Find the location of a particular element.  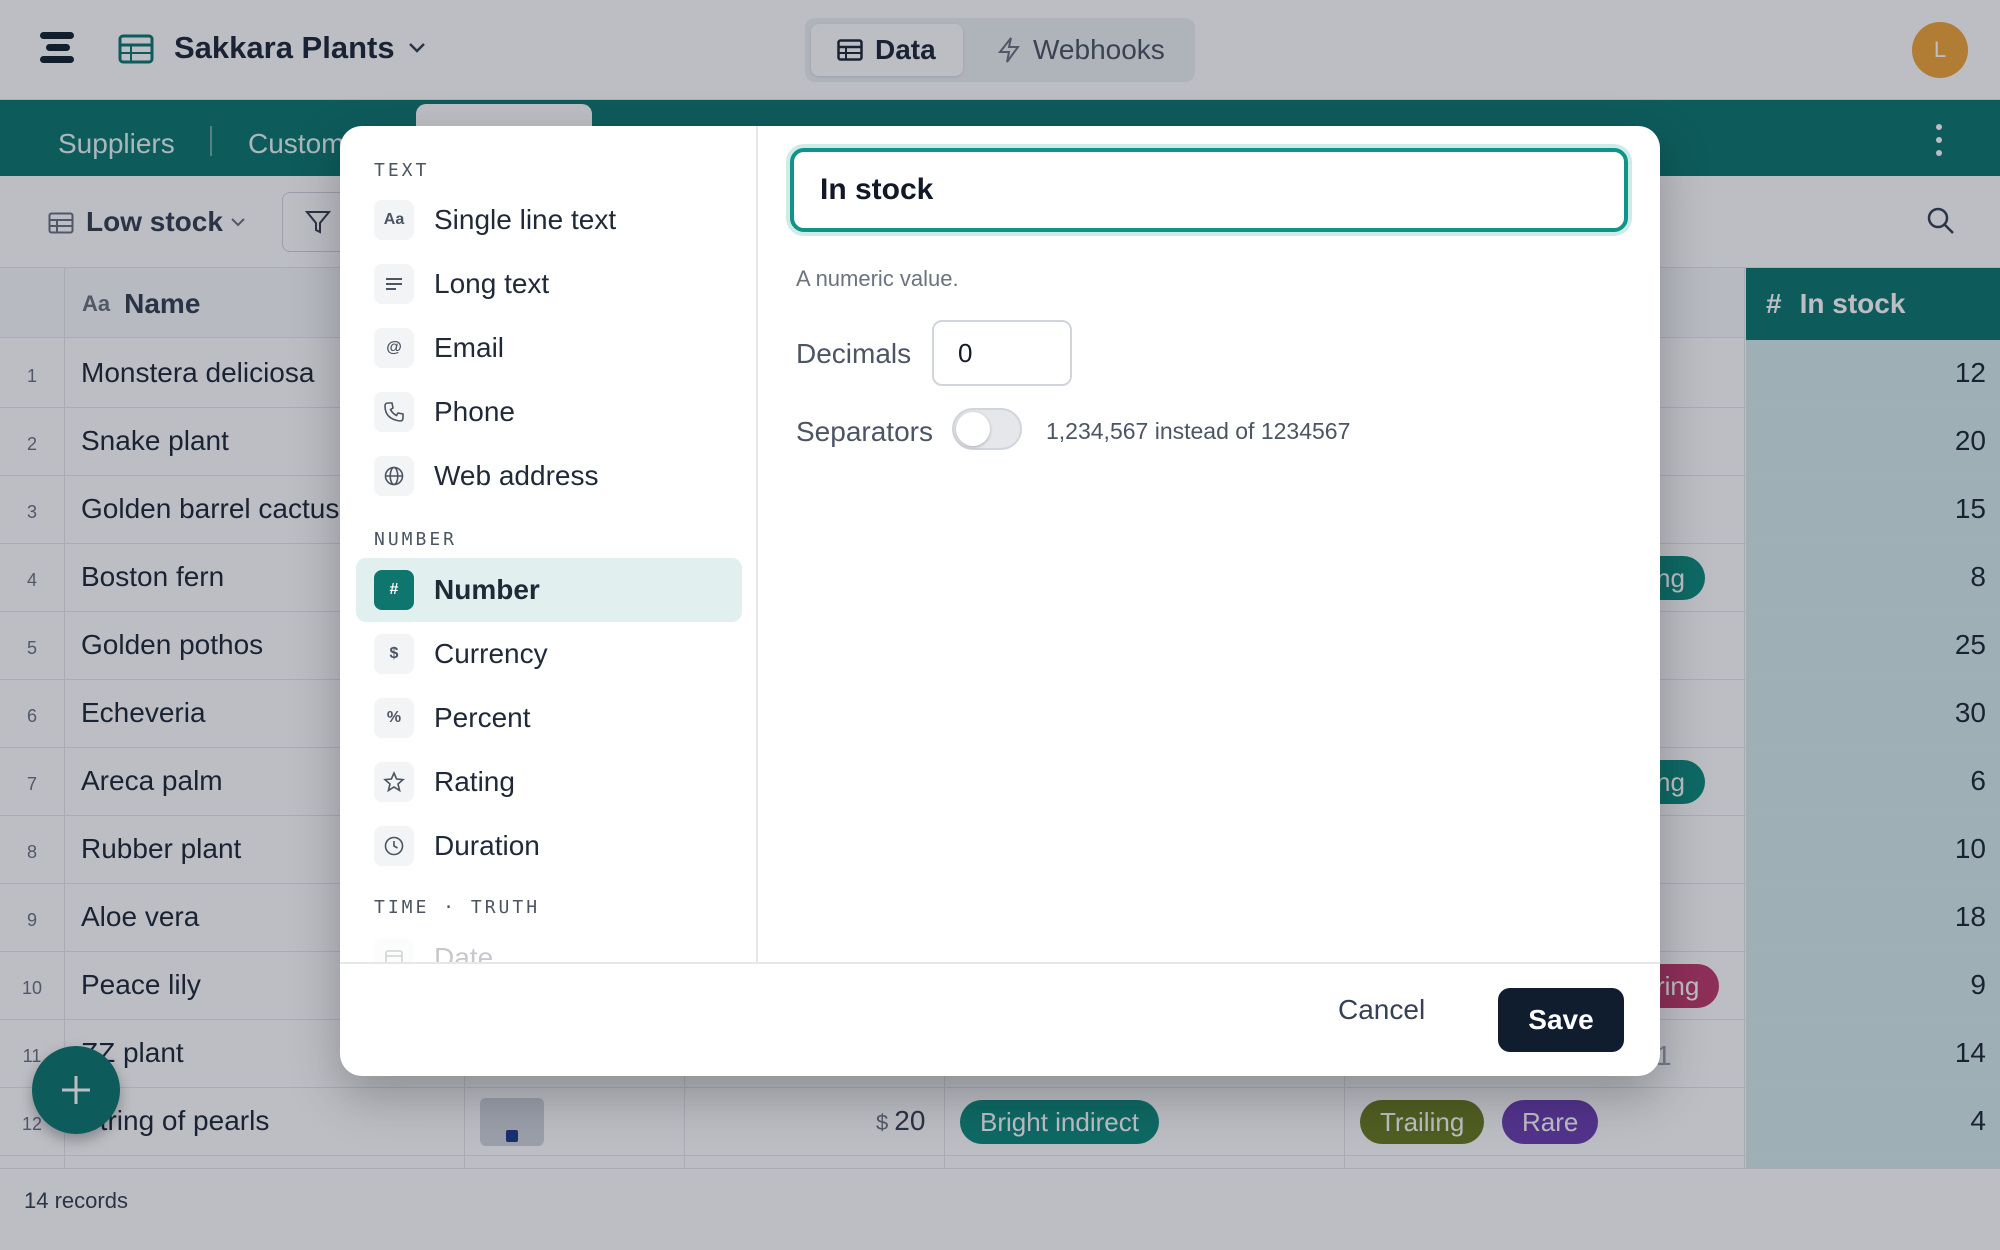

dialog-footer: Cancel Save is located at coordinates (1000, 1019).